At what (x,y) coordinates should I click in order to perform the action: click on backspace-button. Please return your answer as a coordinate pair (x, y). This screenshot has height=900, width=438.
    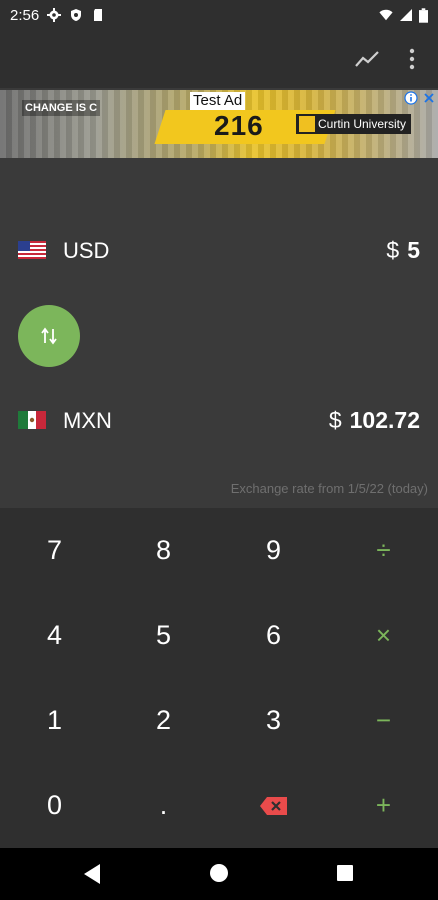
    Looking at the image, I should click on (273, 805).